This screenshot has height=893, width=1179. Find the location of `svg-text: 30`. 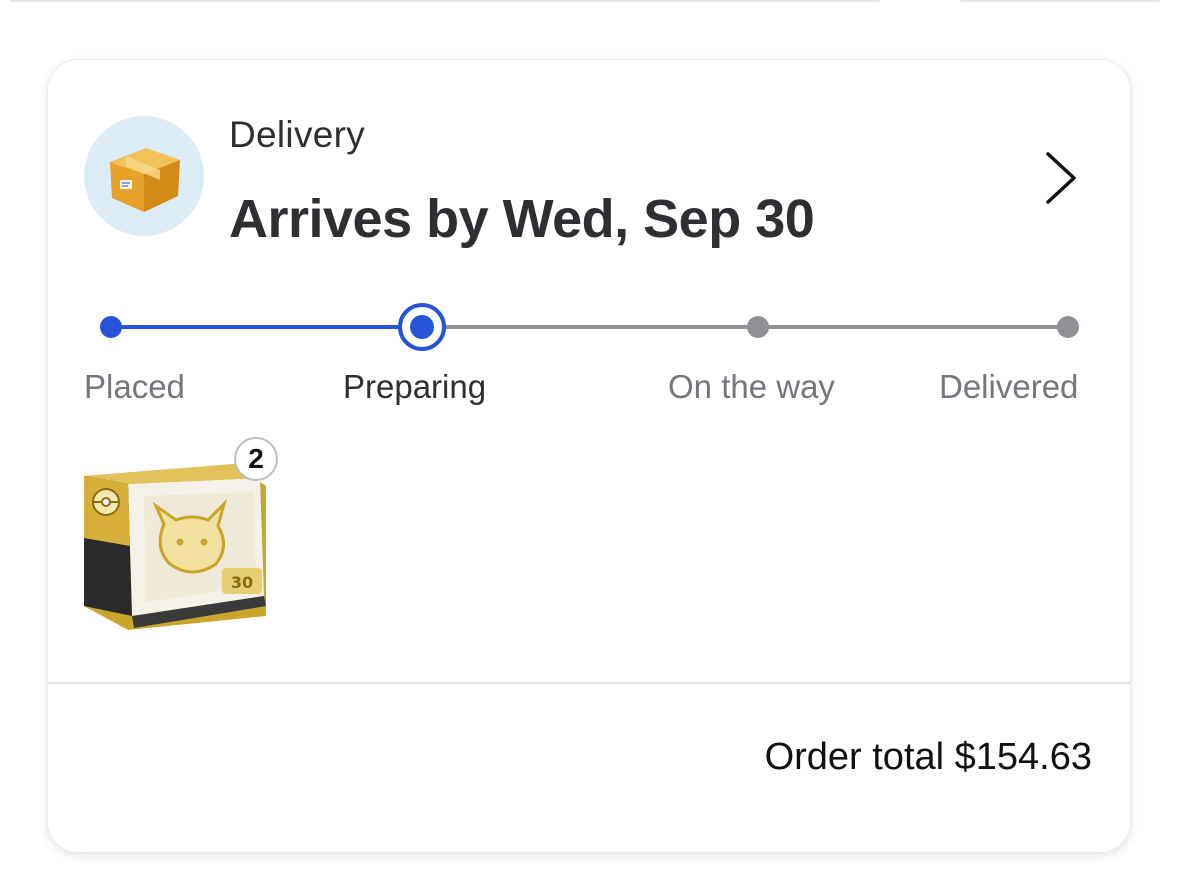

svg-text: 30 is located at coordinates (242, 582).